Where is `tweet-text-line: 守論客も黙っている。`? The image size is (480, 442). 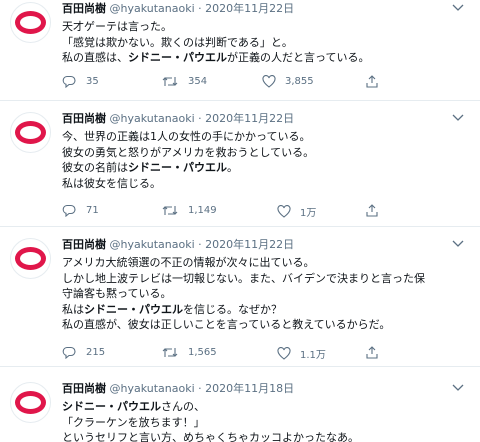
tweet-text-line: 守論客も黙っている。 is located at coordinates (243, 294).